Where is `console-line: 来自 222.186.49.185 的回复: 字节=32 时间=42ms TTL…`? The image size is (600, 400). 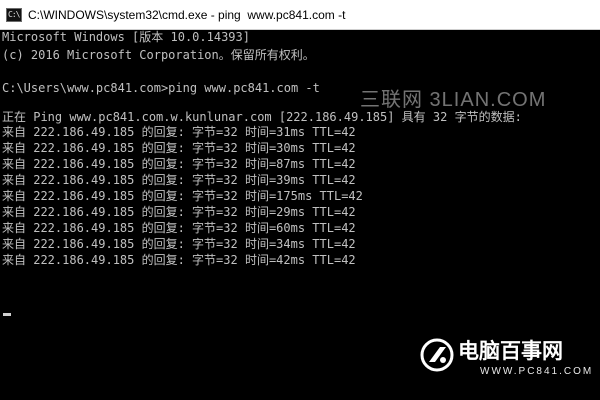 console-line: 来自 222.186.49.185 的回复: 字节=32 时间=42ms TTL… is located at coordinates (179, 260).